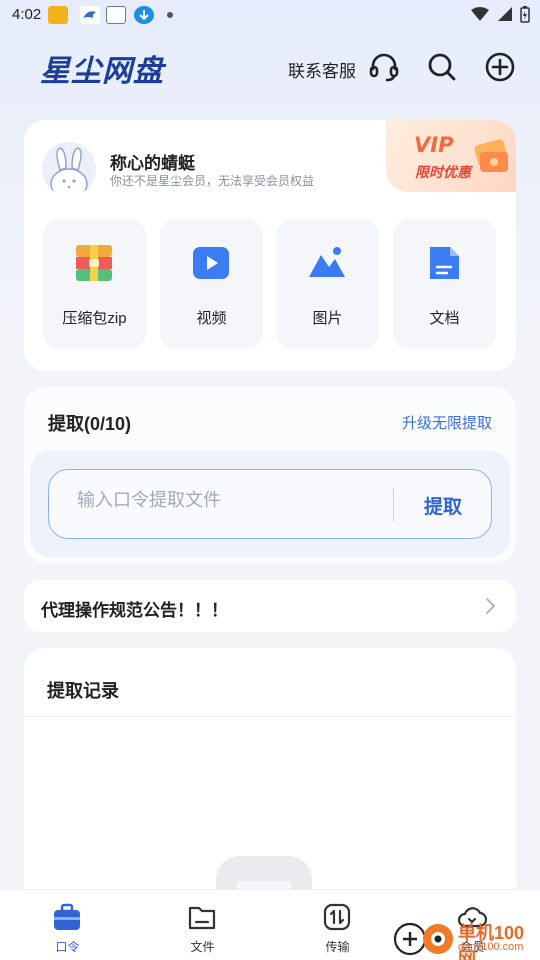 Image resolution: width=540 pixels, height=960 pixels. I want to click on category-label: 文档, so click(444, 318).